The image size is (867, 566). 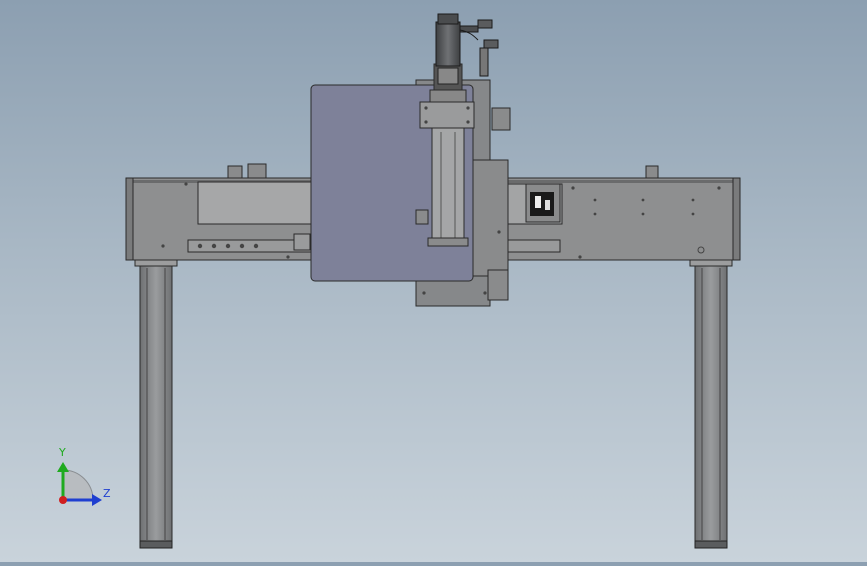 What do you see at coordinates (79, 484) in the screenshot?
I see `coordinate-triad` at bounding box center [79, 484].